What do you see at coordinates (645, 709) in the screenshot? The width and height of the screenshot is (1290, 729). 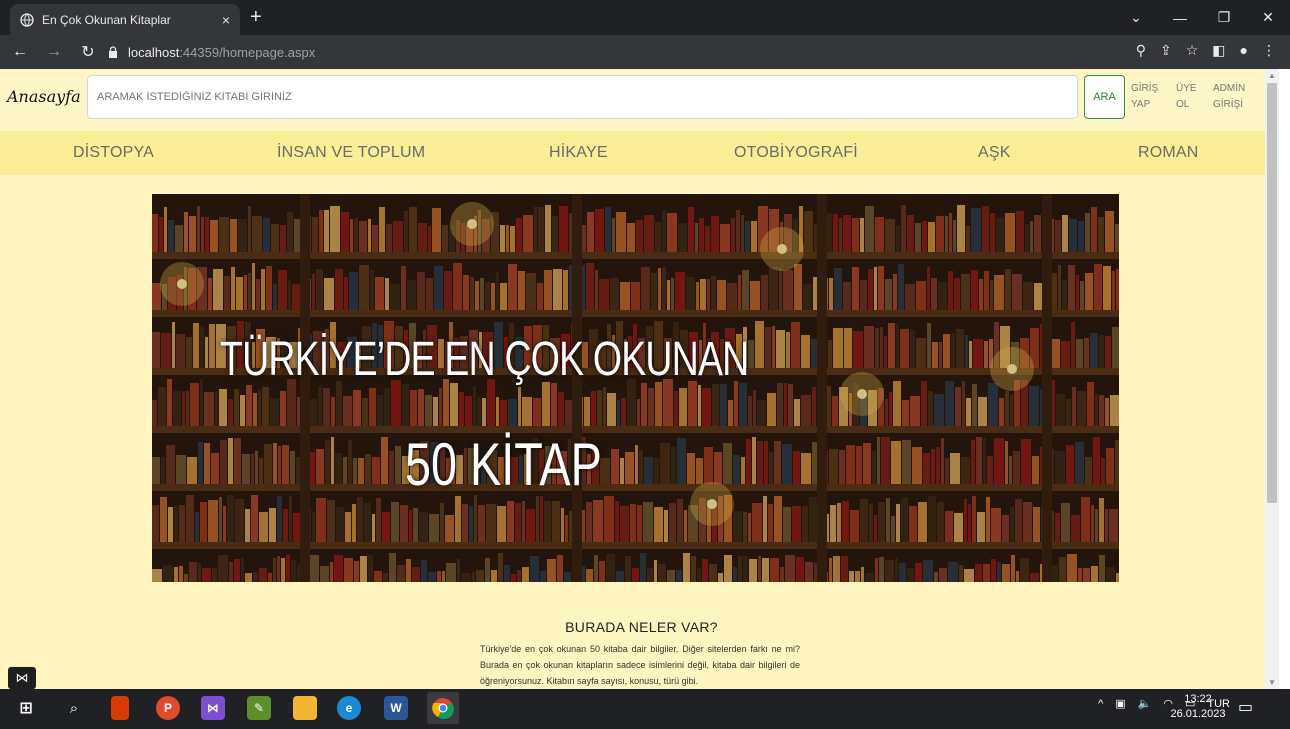 I see `windows-taskbar` at bounding box center [645, 709].